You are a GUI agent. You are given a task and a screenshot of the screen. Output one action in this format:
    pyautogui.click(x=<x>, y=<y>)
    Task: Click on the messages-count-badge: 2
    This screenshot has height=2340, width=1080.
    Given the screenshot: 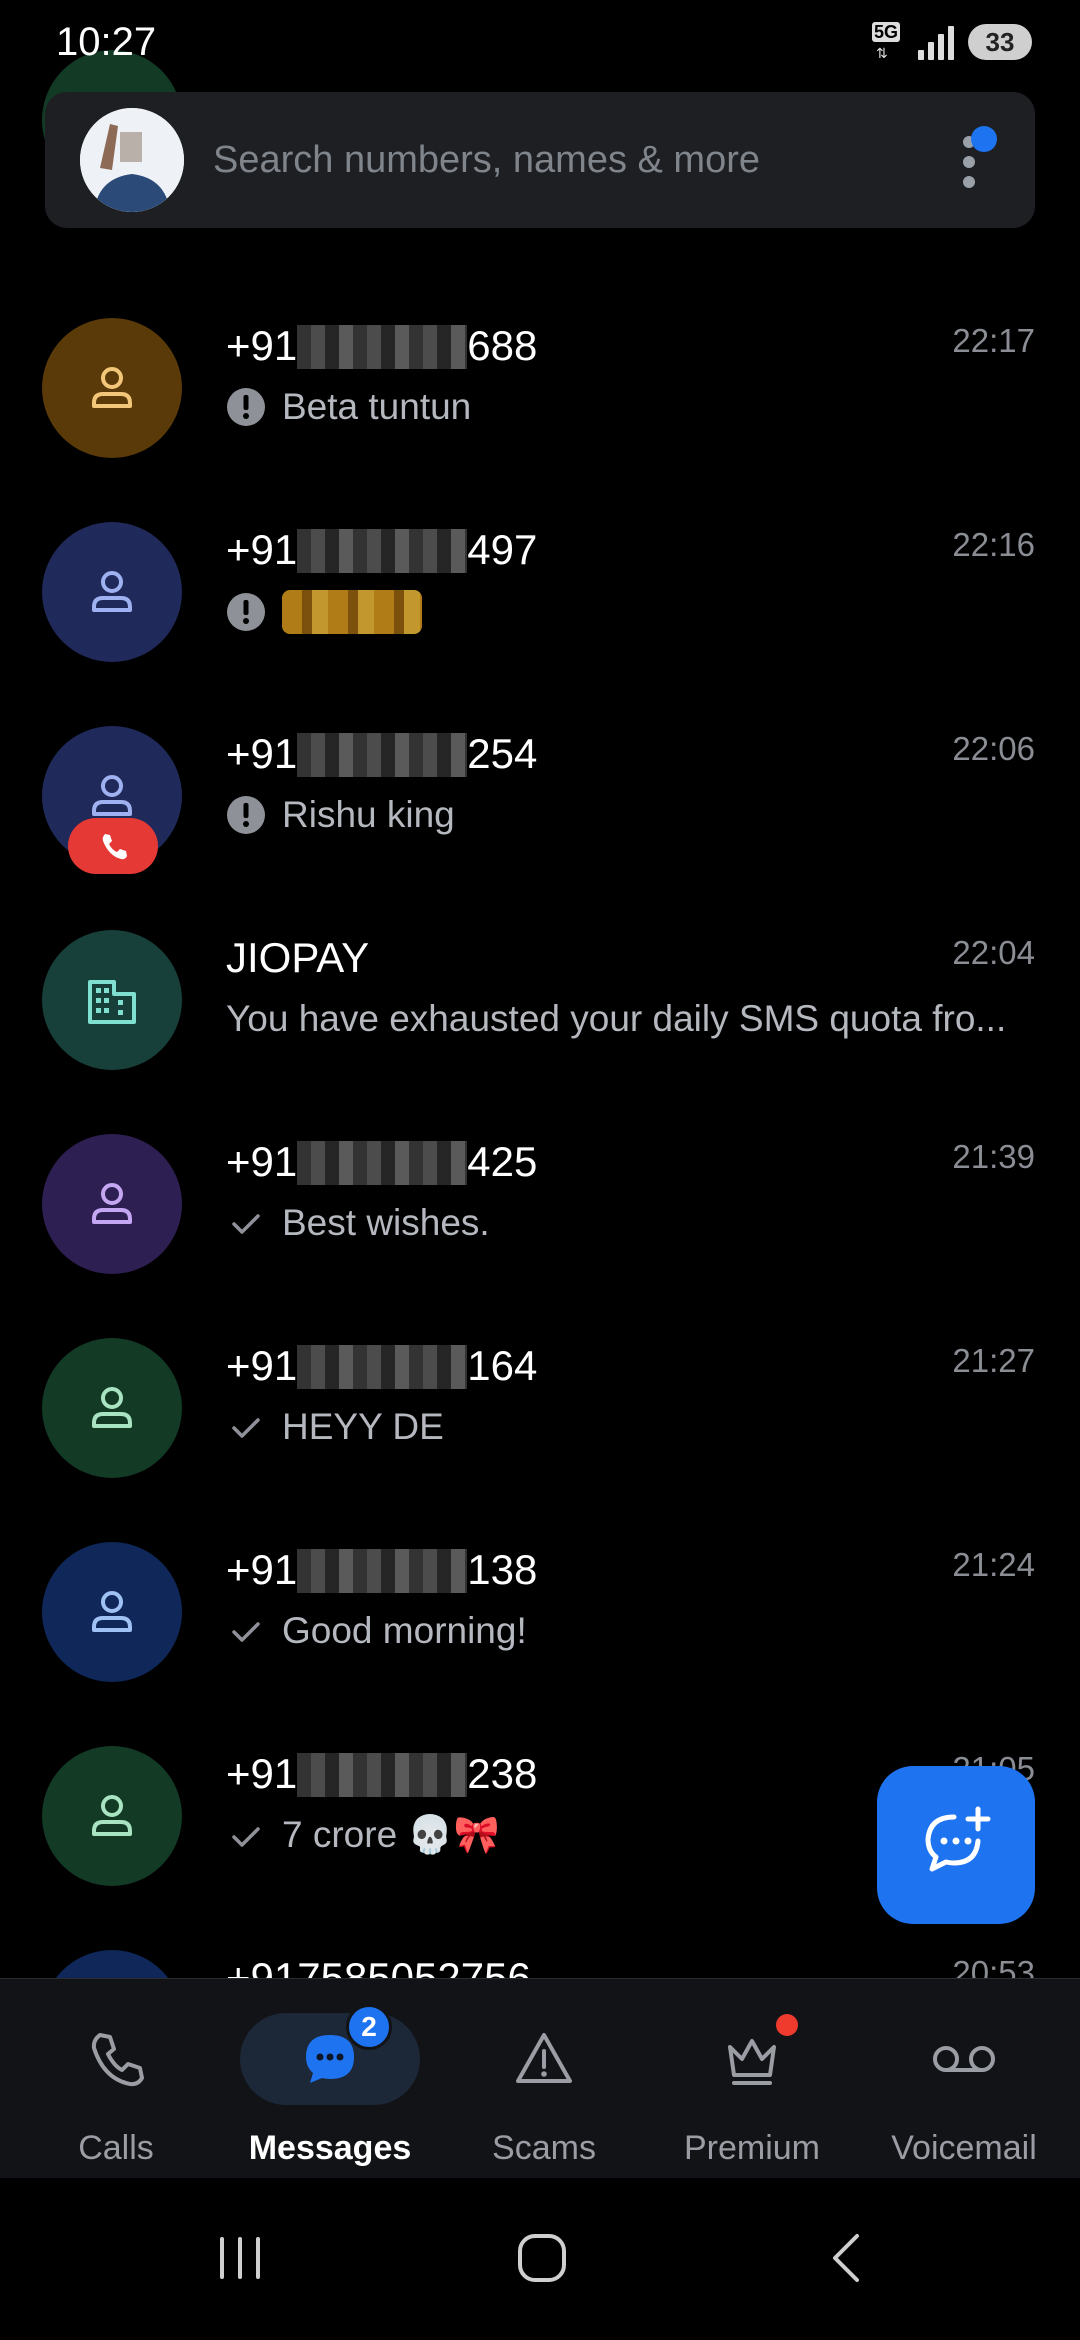 What is the action you would take?
    pyautogui.click(x=369, y=2027)
    